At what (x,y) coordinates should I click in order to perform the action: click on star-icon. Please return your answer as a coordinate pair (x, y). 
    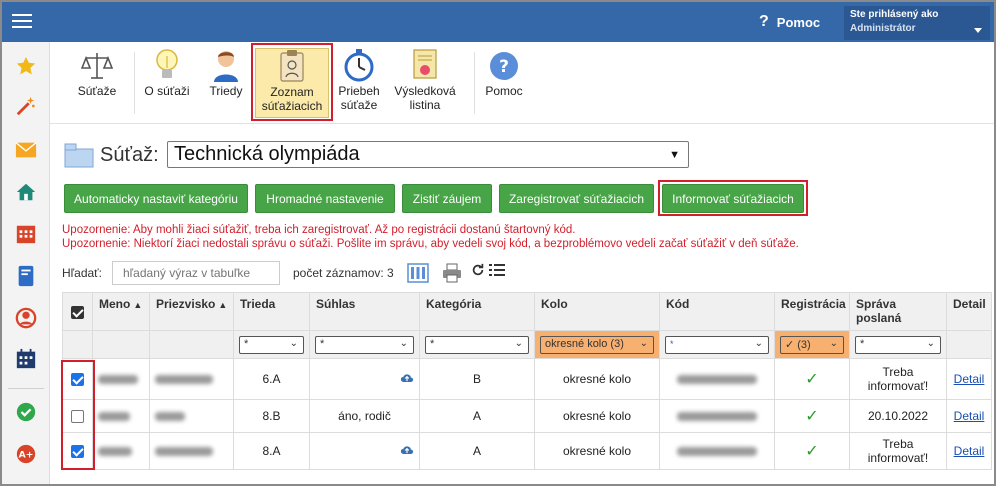
    Looking at the image, I should click on (26, 66).